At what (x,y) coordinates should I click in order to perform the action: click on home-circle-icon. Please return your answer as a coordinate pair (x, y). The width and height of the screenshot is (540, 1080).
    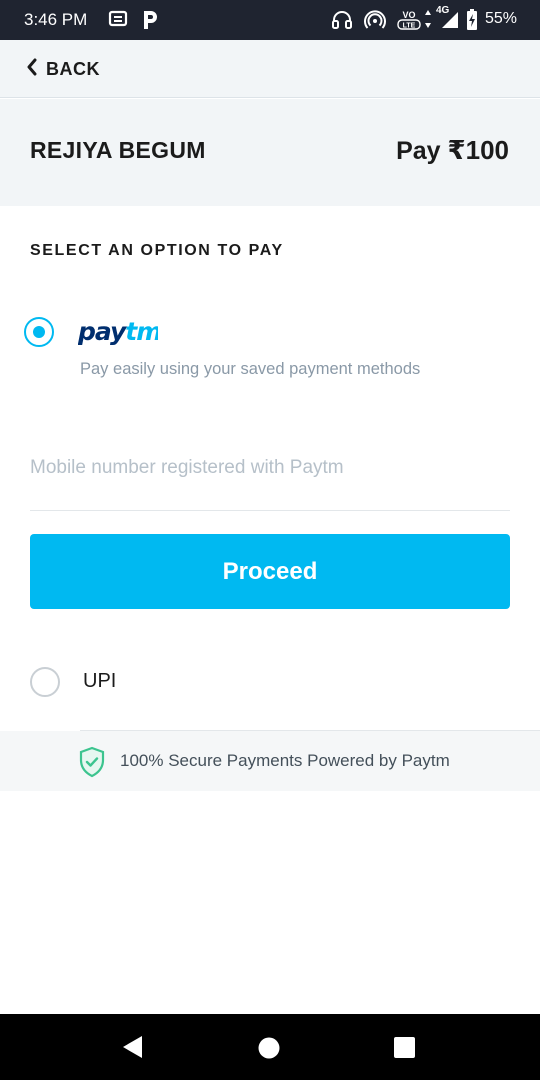
    Looking at the image, I should click on (269, 1050).